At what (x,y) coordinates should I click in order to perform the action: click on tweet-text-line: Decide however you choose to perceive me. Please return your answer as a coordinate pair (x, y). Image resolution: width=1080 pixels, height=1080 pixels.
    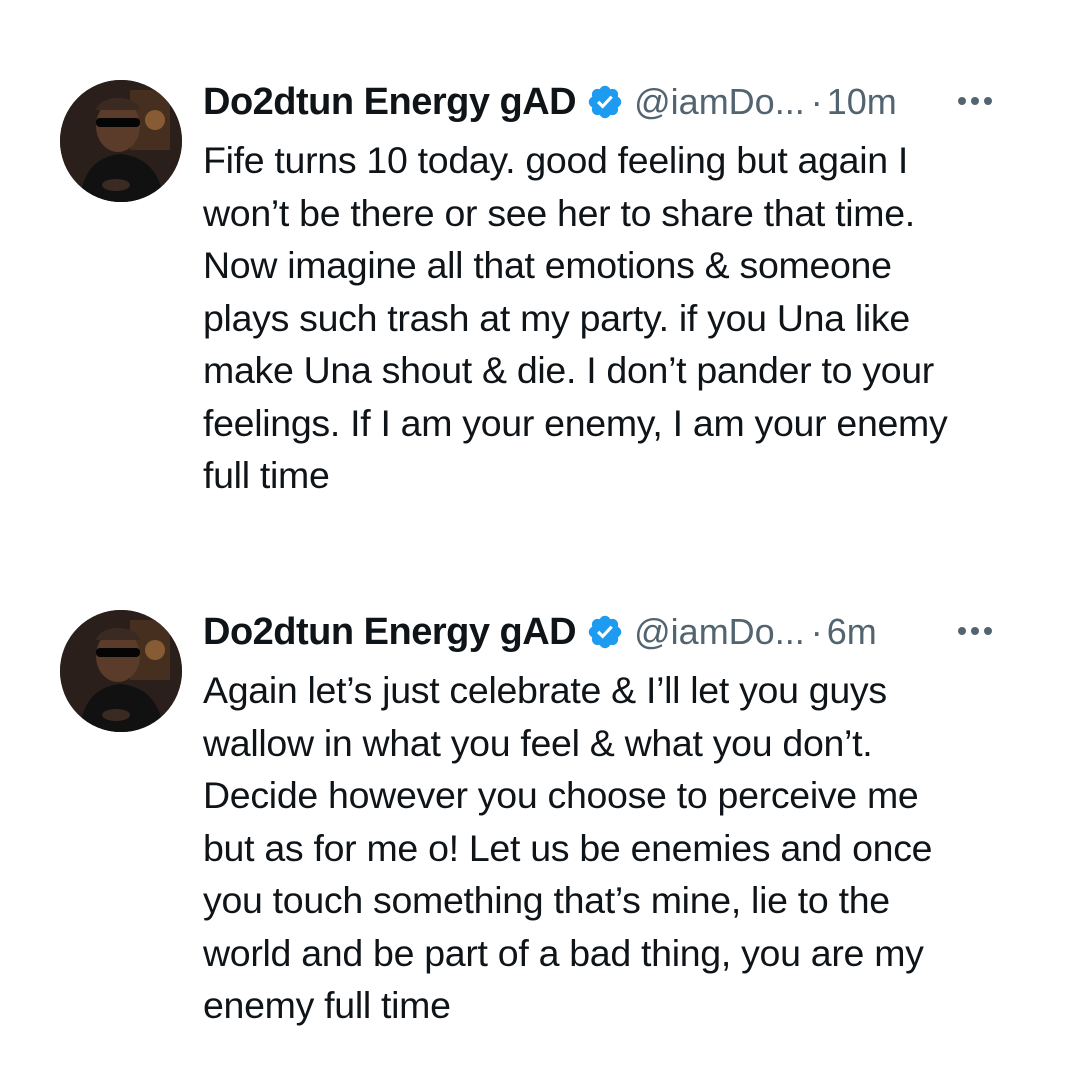
    Looking at the image, I should click on (561, 795).